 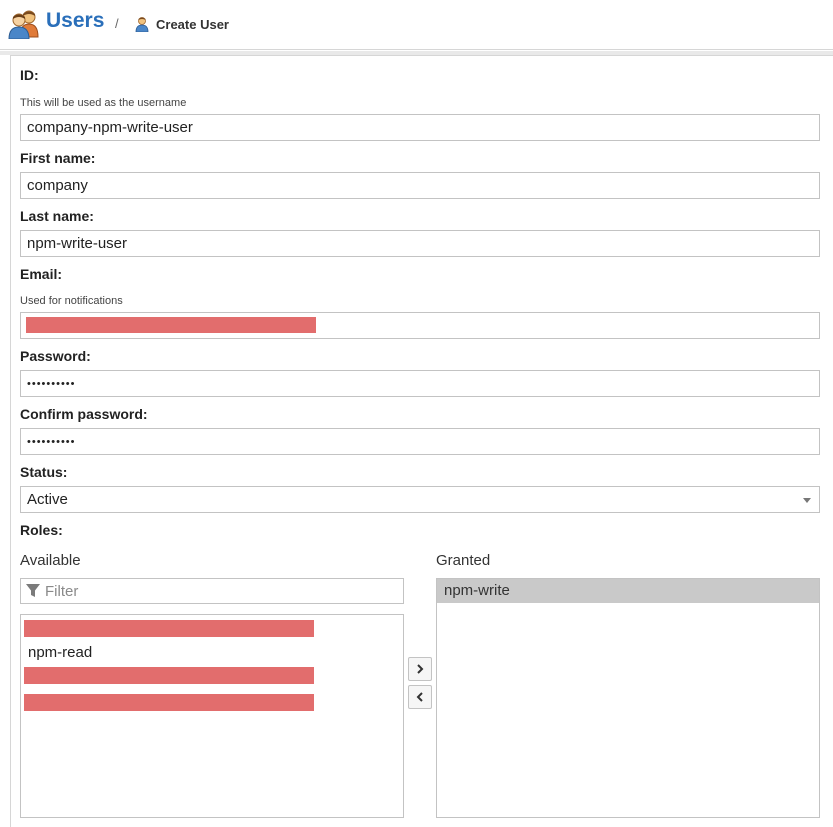 I want to click on chevron-right-icon, so click(x=420, y=669).